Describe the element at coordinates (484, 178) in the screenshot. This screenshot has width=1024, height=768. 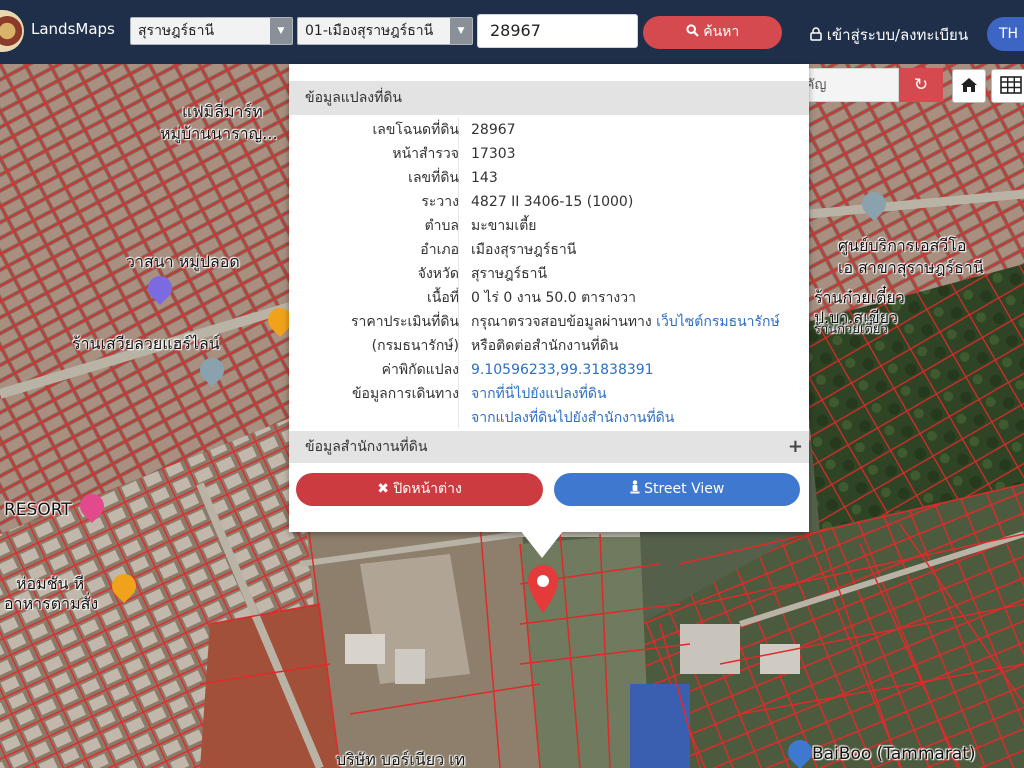
I see `info-value: 143` at that location.